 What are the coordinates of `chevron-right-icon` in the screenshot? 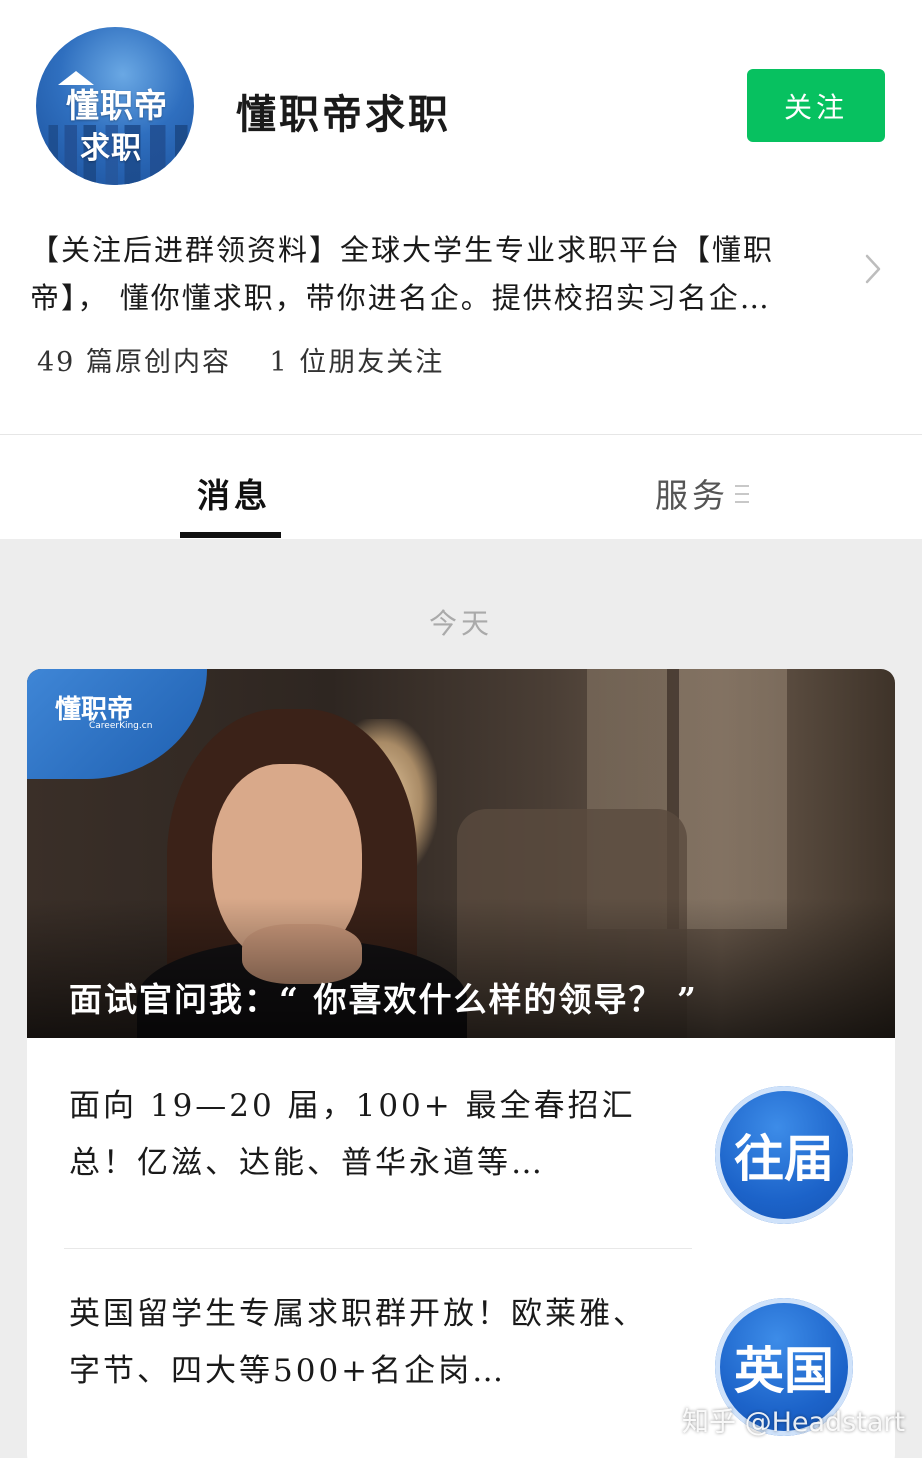 It's located at (873, 269).